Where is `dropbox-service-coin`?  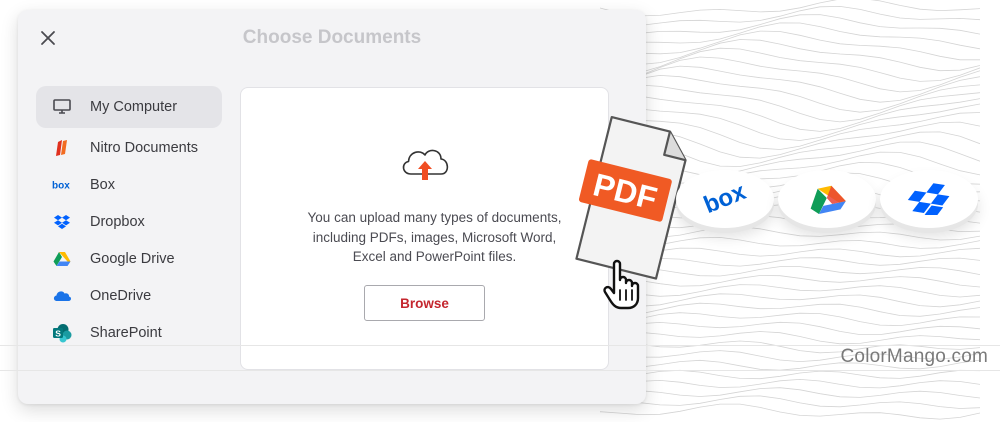
dropbox-service-coin is located at coordinates (929, 199).